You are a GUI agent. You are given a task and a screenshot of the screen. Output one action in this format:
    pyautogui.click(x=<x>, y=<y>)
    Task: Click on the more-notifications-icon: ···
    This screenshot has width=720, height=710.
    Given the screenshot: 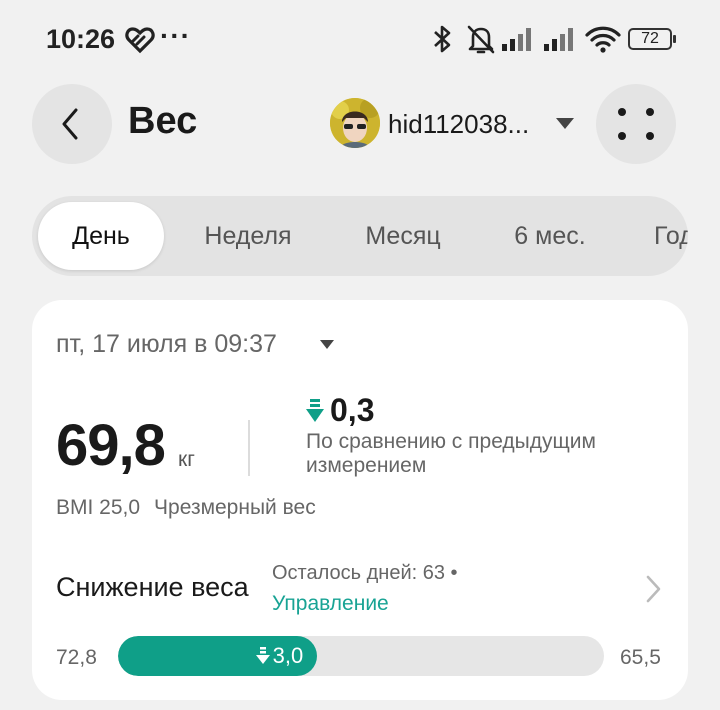 What is the action you would take?
    pyautogui.click(x=175, y=35)
    